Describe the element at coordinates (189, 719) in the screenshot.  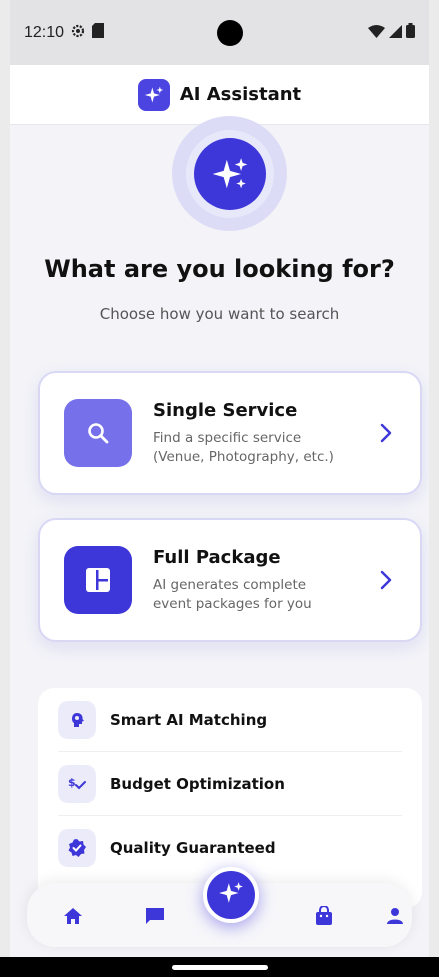
I see `feature-label: Smart AI Matching` at that location.